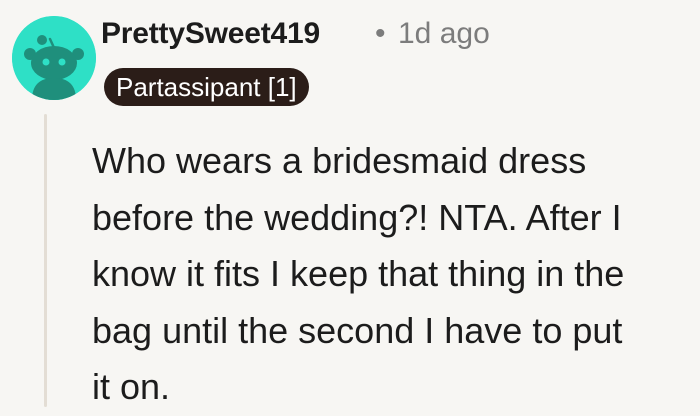 The image size is (700, 416). What do you see at coordinates (45, 260) in the screenshot?
I see `thread-line` at bounding box center [45, 260].